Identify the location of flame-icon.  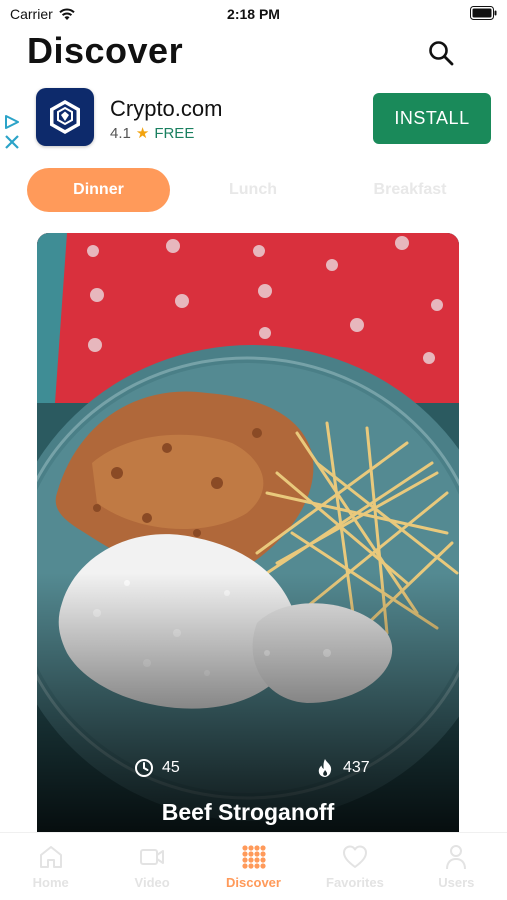
(325, 768).